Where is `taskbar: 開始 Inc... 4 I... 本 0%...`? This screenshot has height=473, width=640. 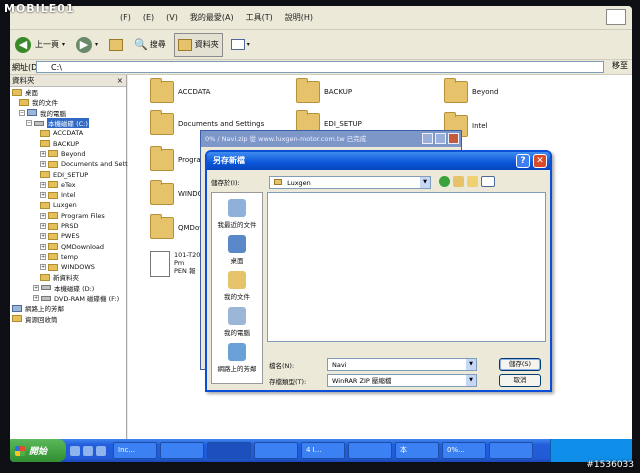
taskbar: 開始 Inc... 4 I... 本 0%... is located at coordinates (321, 450).